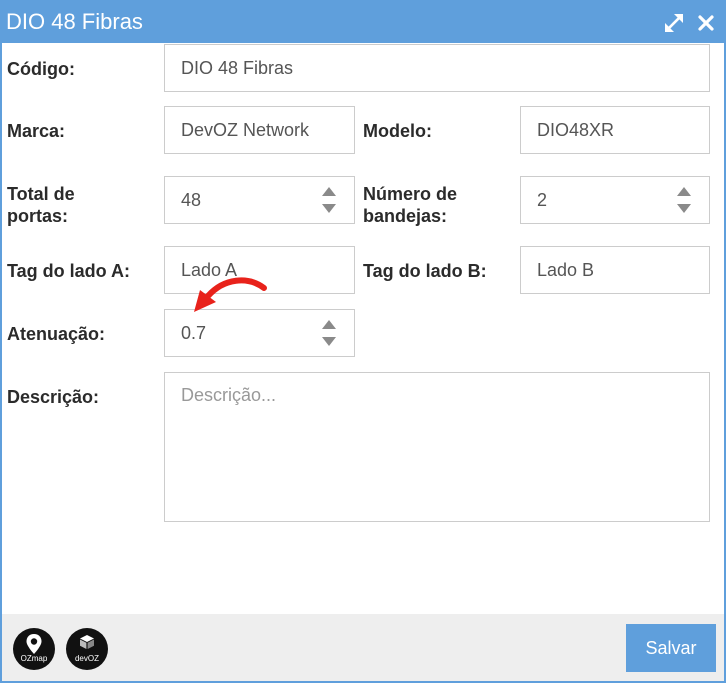 This screenshot has height=683, width=726. I want to click on tag-lado-b-label: Tag do lado B:, so click(425, 271).